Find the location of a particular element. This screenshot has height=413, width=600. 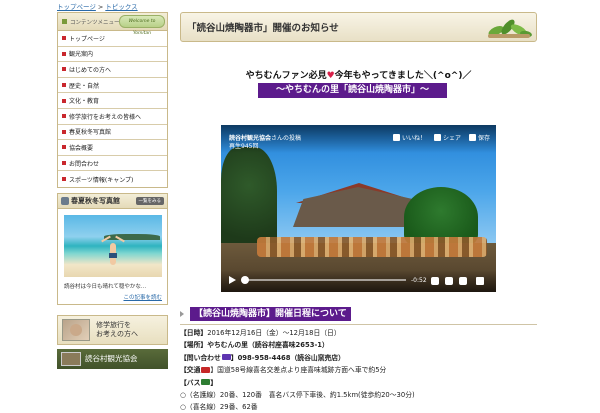

sidebar-item-label: お問合わせ is located at coordinates (84, 164).